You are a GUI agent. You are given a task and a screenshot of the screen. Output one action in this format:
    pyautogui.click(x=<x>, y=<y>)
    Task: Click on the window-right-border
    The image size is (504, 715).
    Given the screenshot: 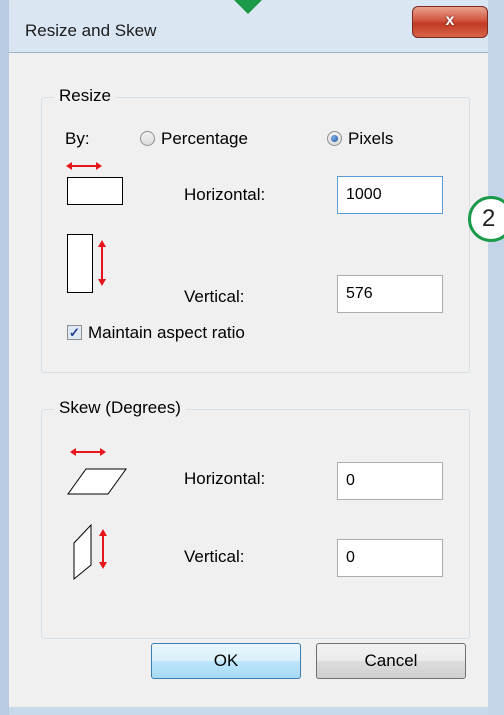 What is the action you would take?
    pyautogui.click(x=496, y=357)
    